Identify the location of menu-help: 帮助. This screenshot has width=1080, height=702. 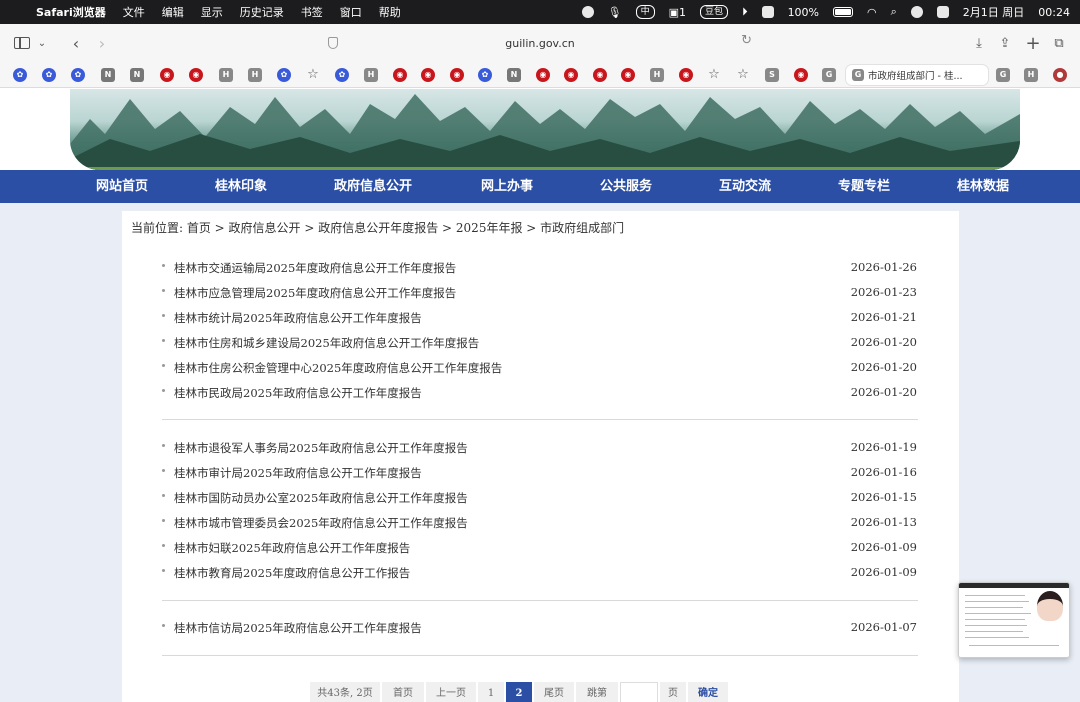
(390, 12).